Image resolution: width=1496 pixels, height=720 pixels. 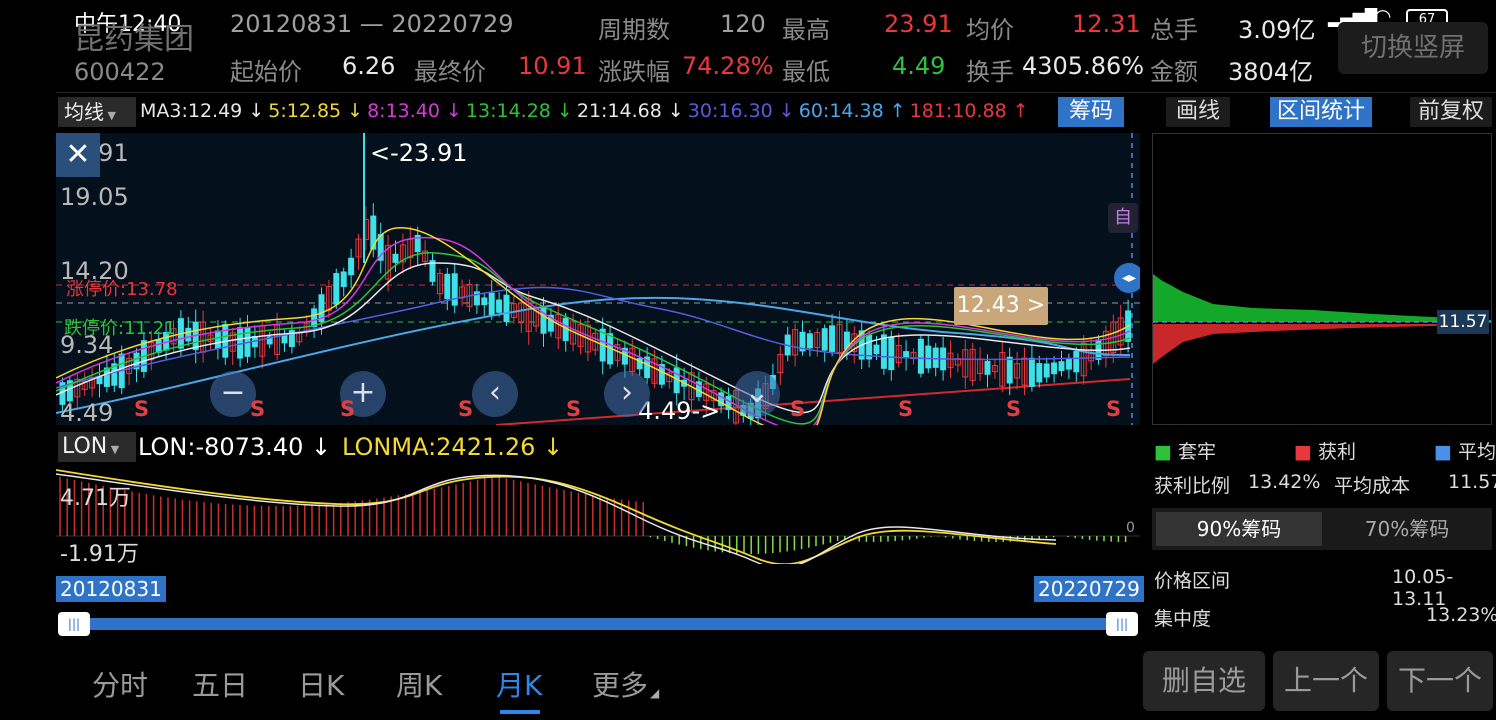 What do you see at coordinates (99, 553) in the screenshot?
I see `lon-y-bottom: -1.91万` at bounding box center [99, 553].